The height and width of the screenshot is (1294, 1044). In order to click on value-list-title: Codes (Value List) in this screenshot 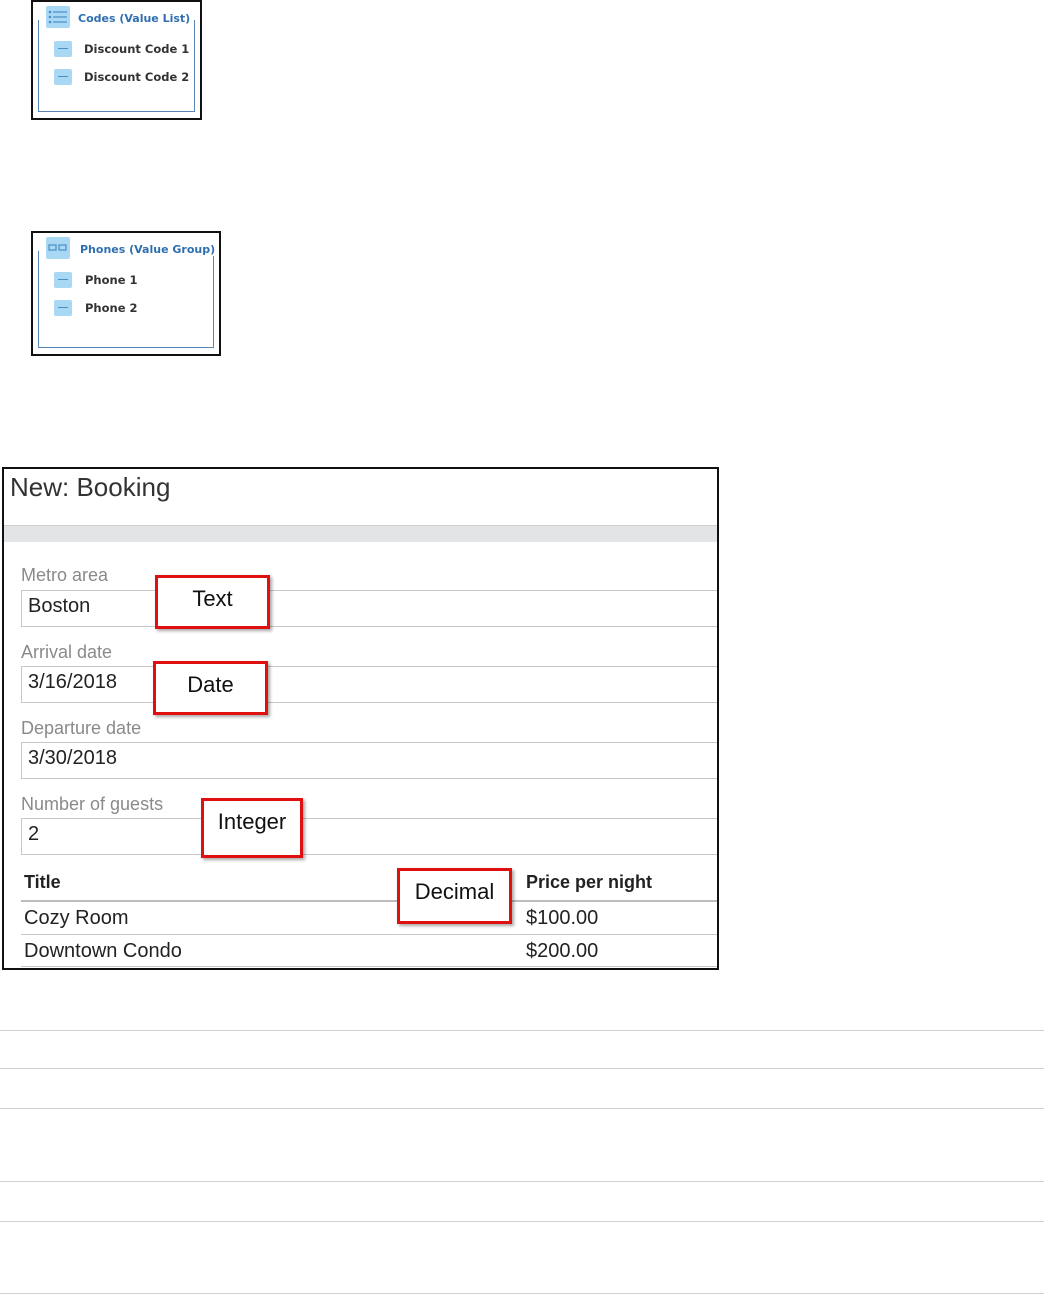, I will do `click(134, 18)`.